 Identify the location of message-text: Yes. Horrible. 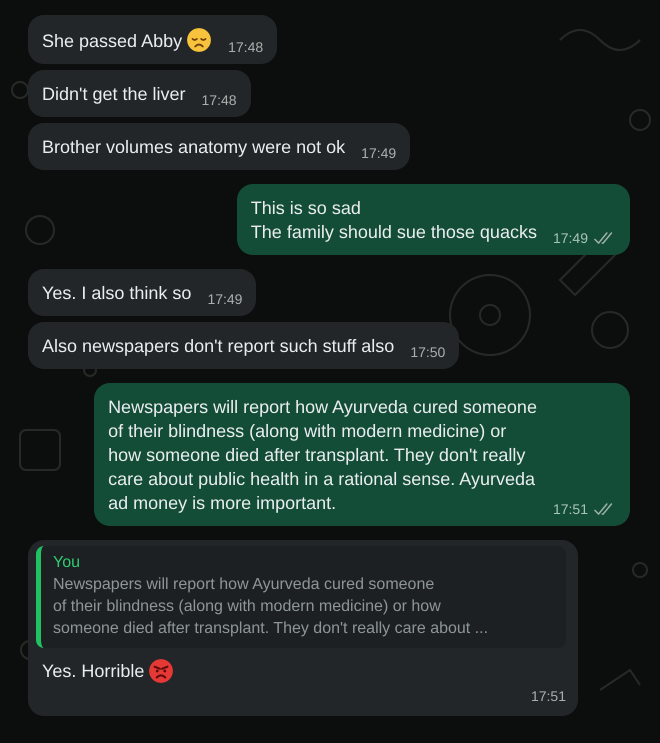
(93, 671).